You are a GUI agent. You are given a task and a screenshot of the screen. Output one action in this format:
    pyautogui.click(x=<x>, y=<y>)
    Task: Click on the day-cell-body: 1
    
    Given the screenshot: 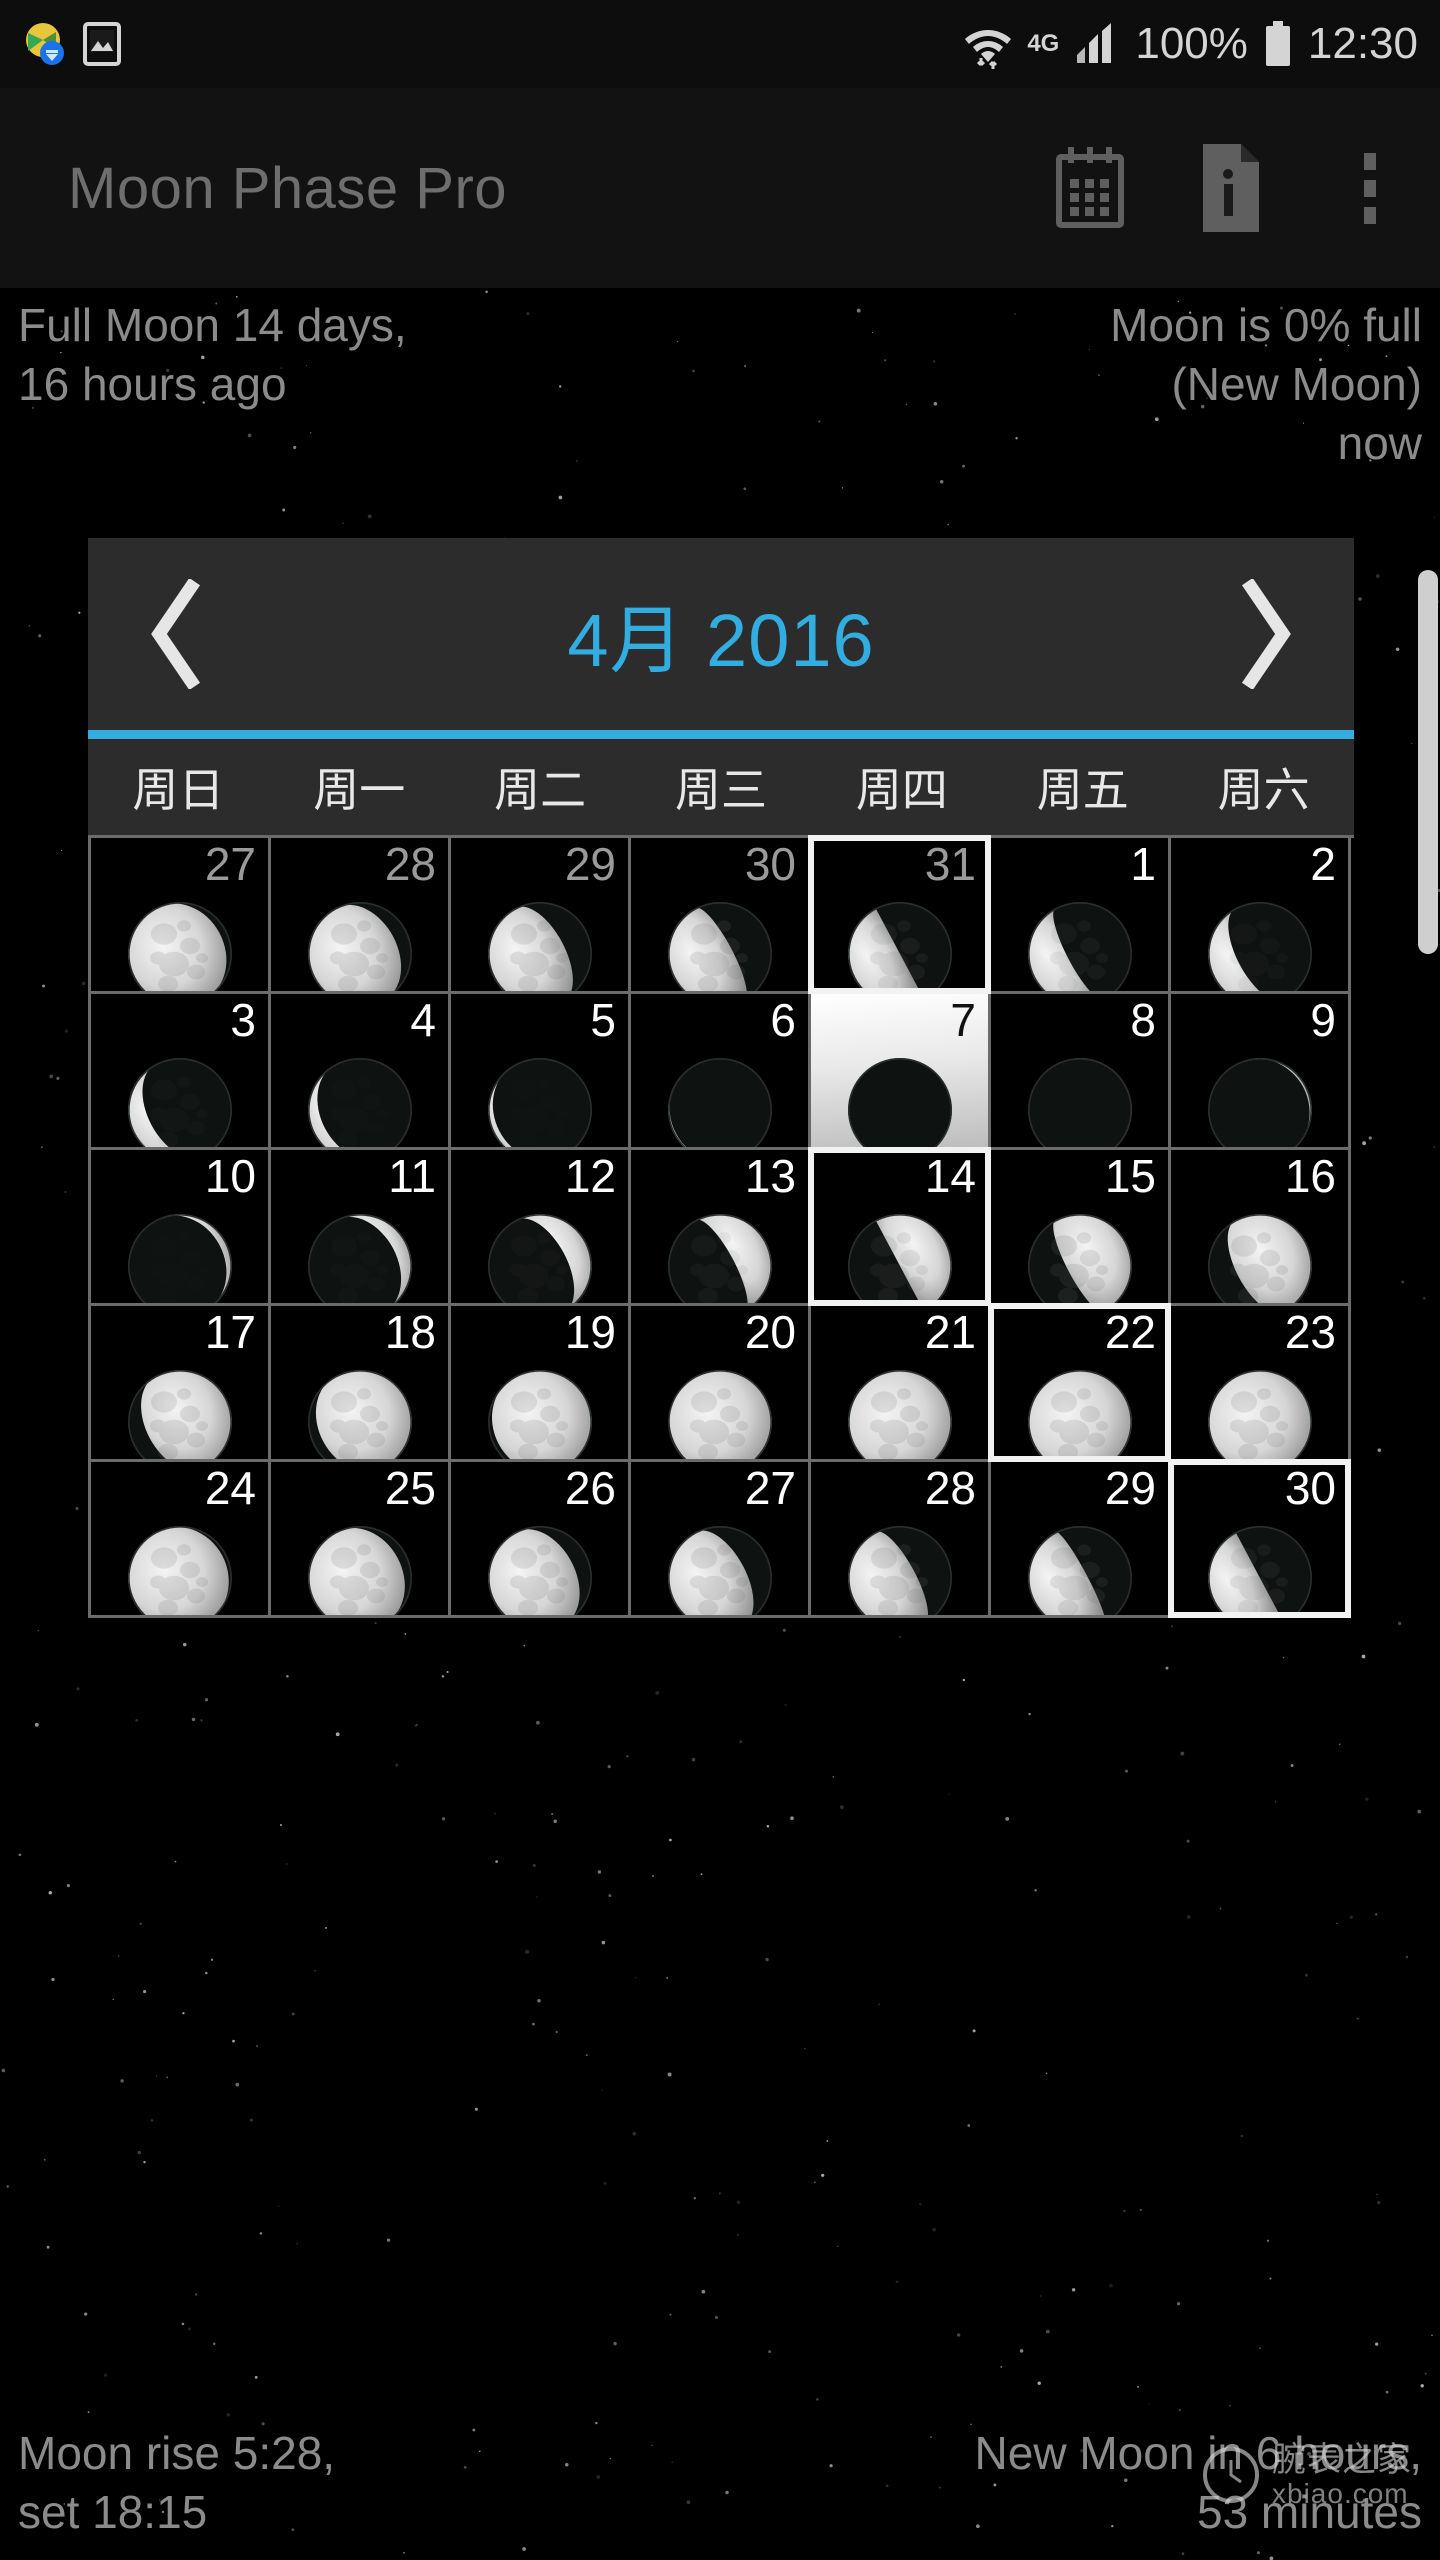 What is the action you would take?
    pyautogui.click(x=1079, y=914)
    